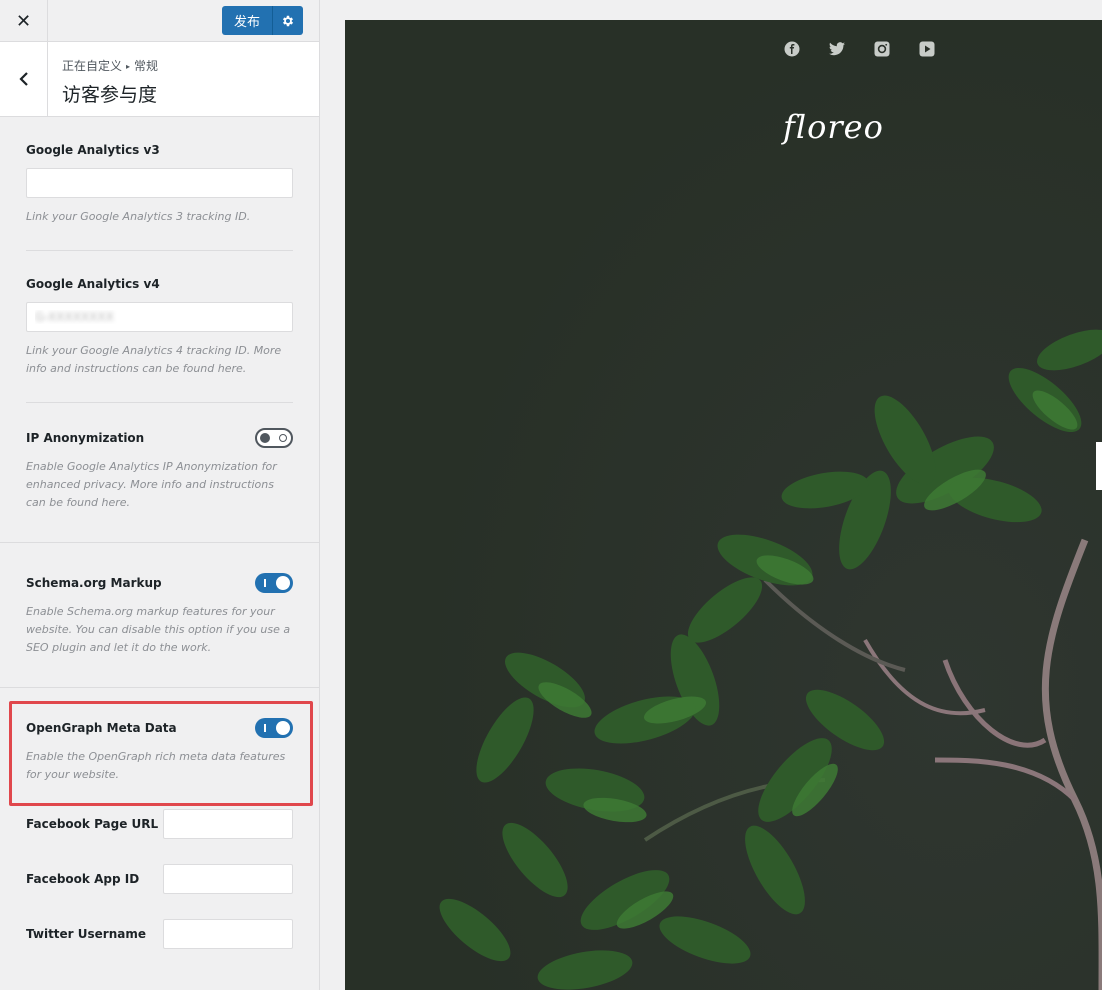 The height and width of the screenshot is (990, 1102). Describe the element at coordinates (159, 879) in the screenshot. I see `facebook-app-row: Facebook App ID` at that location.